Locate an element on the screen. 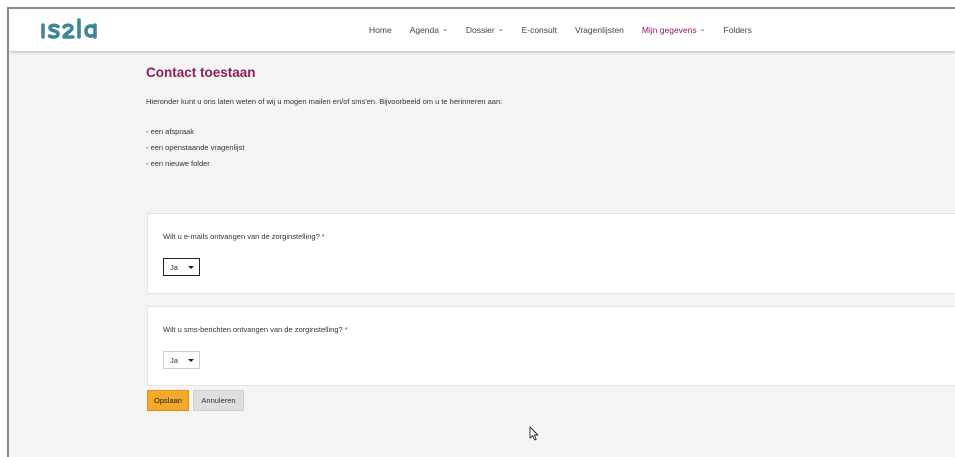  sms-consent-value: Ja is located at coordinates (174, 360).